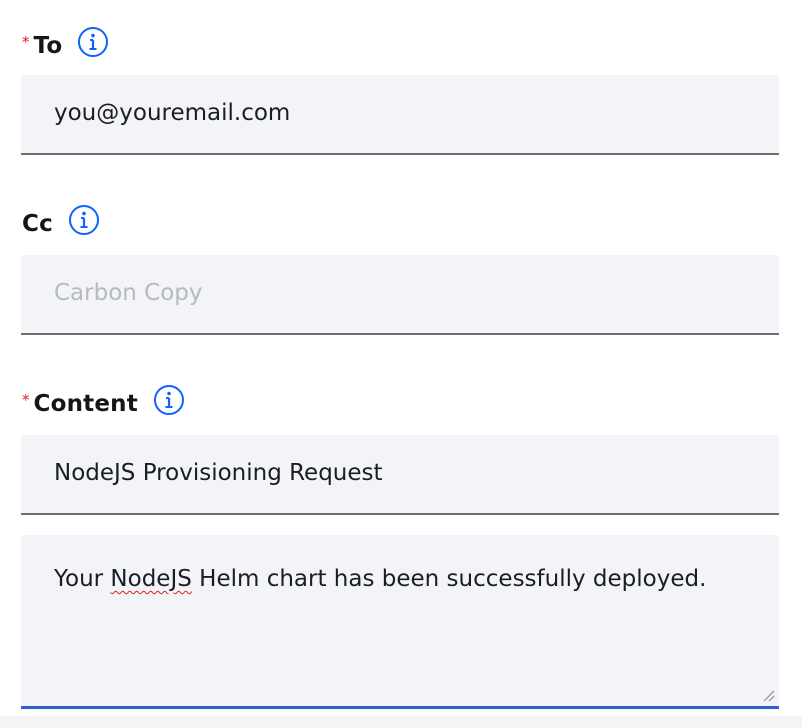 The width and height of the screenshot is (802, 728). Describe the element at coordinates (61, 222) in the screenshot. I see `cc-label-row: Cc` at that location.